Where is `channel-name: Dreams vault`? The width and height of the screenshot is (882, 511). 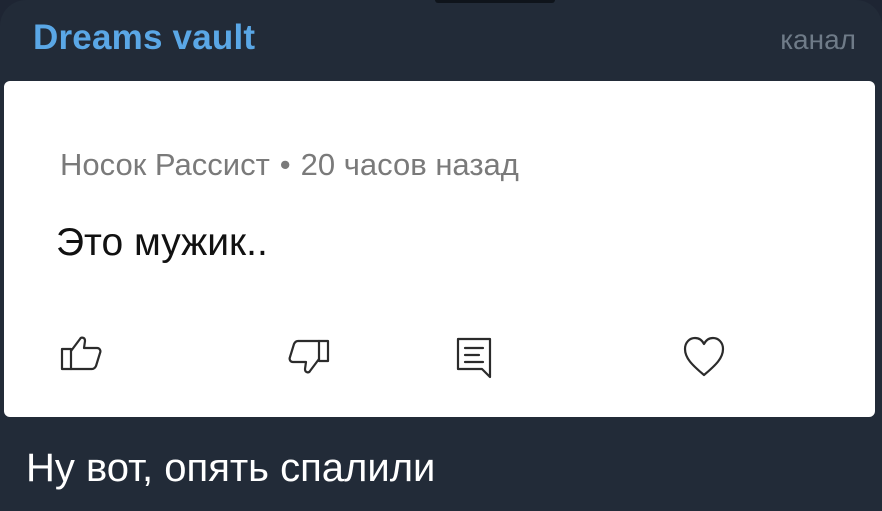
channel-name: Dreams vault is located at coordinates (144, 38).